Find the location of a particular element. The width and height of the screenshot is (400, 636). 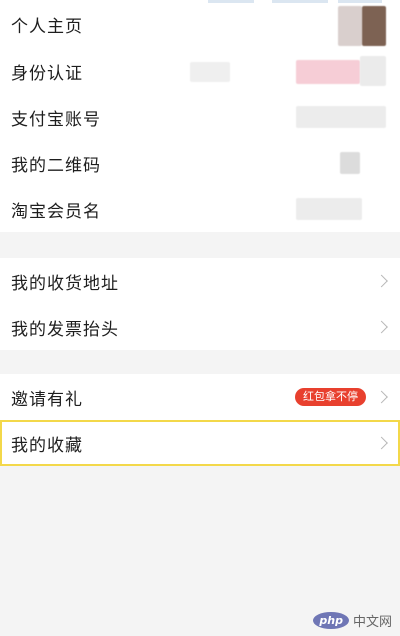

row-label: 我的收货地址 is located at coordinates (65, 283).